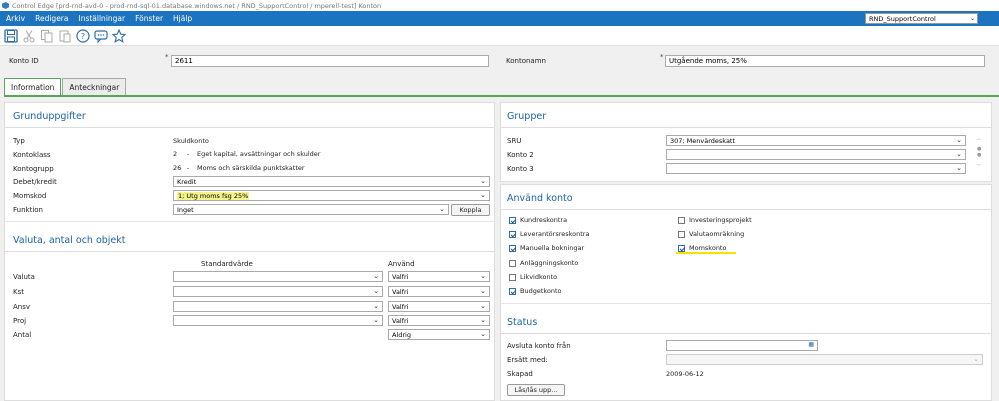  What do you see at coordinates (439, 306) in the screenshot?
I see `ansv-use-select: Valfri ⌄` at bounding box center [439, 306].